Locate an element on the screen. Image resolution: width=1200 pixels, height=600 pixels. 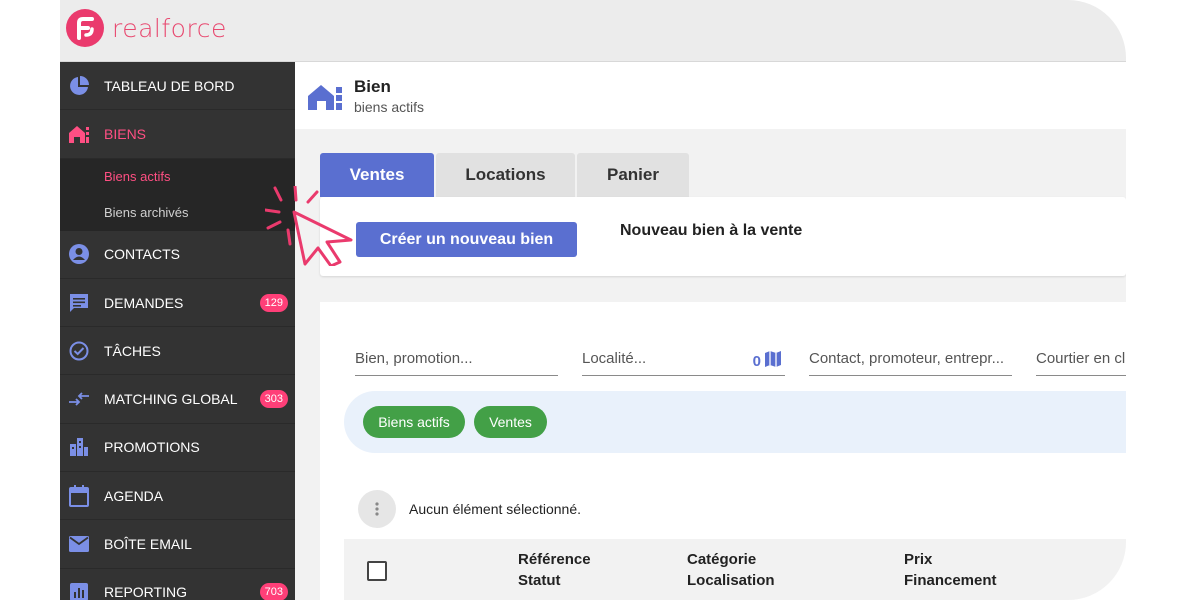
map-icon is located at coordinates (773, 361).